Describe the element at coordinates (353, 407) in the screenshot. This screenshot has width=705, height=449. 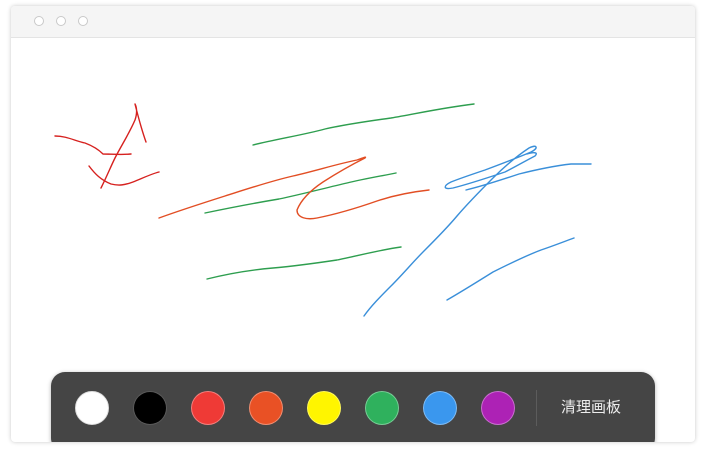
I see `color-toolbar: 清理画板` at that location.